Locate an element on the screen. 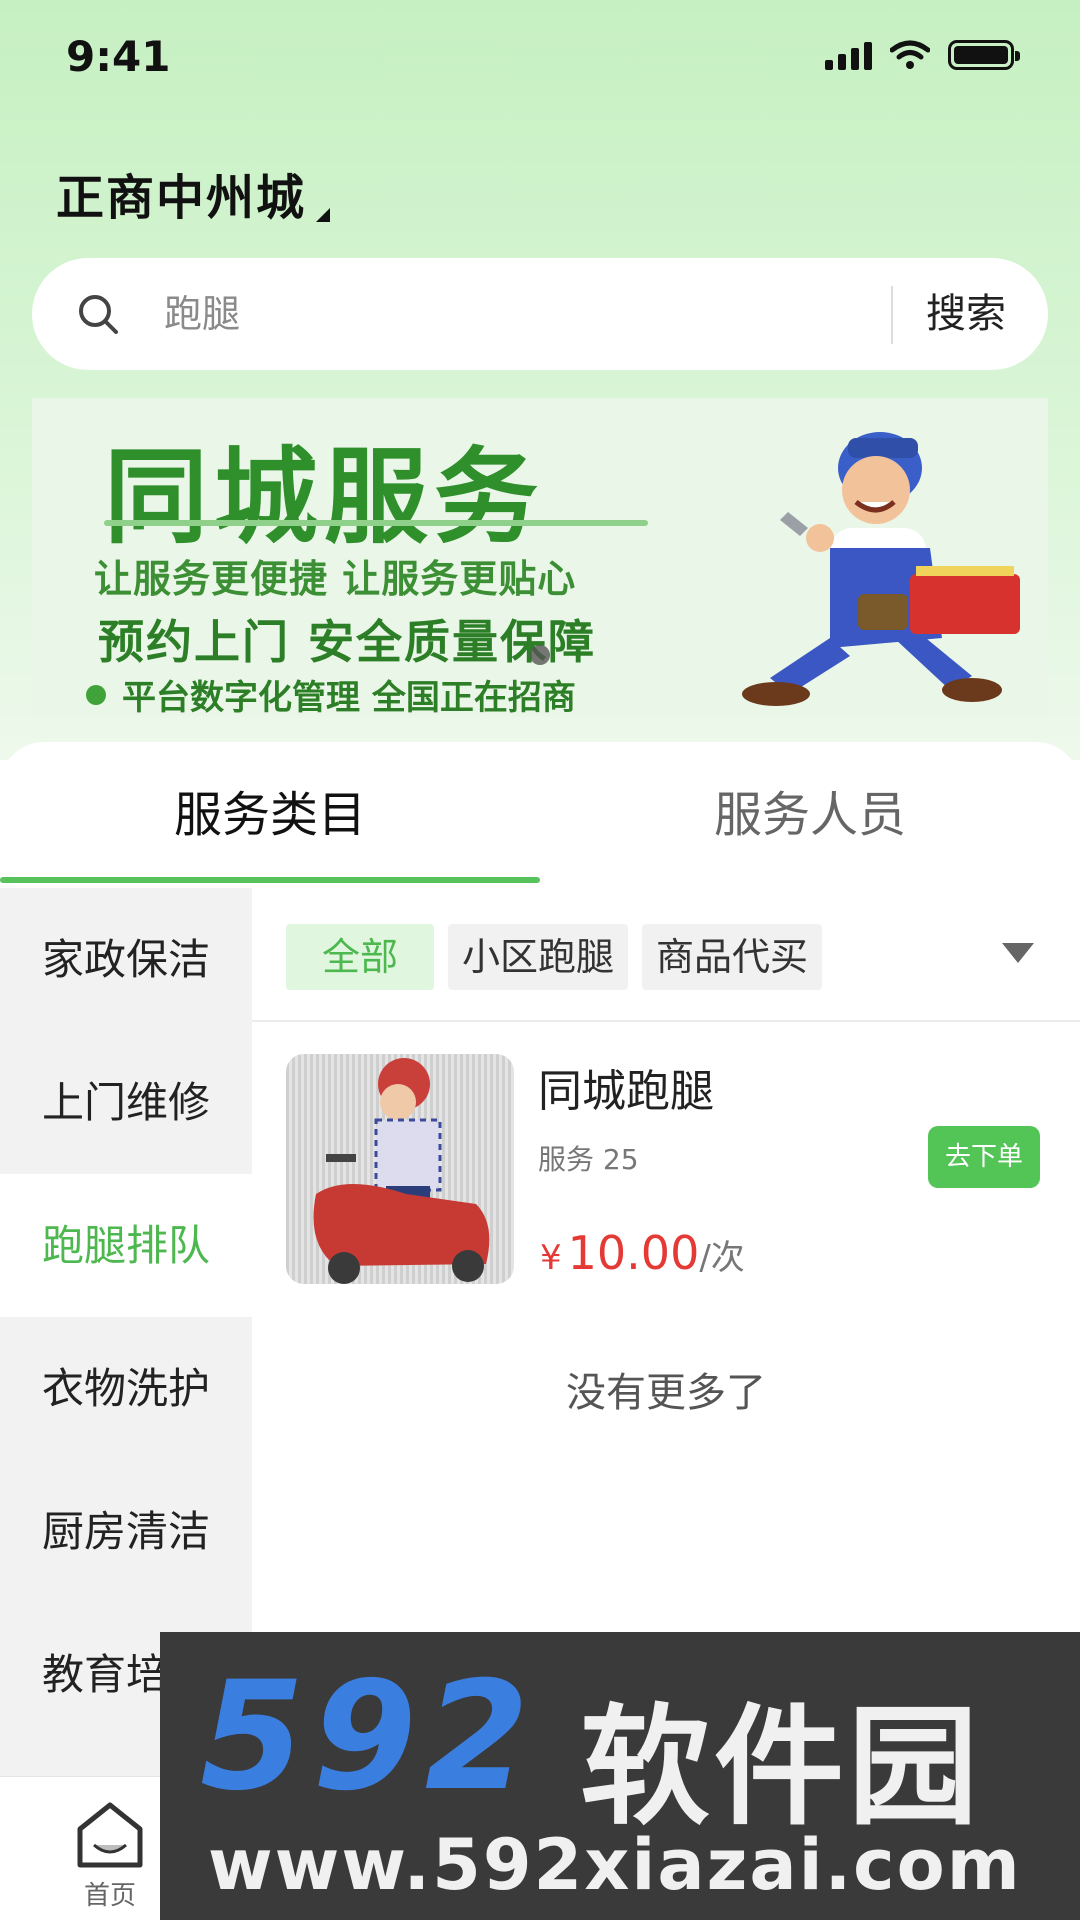  price-value: 10.00 is located at coordinates (633, 1253).